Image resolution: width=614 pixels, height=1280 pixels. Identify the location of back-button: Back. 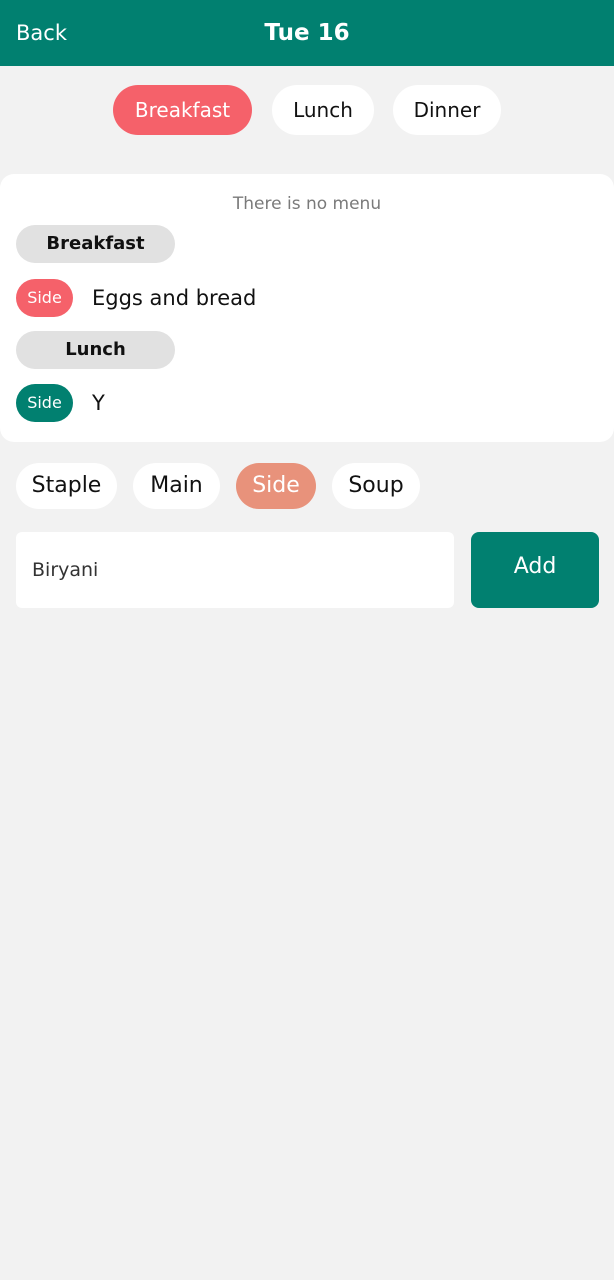
(41, 33).